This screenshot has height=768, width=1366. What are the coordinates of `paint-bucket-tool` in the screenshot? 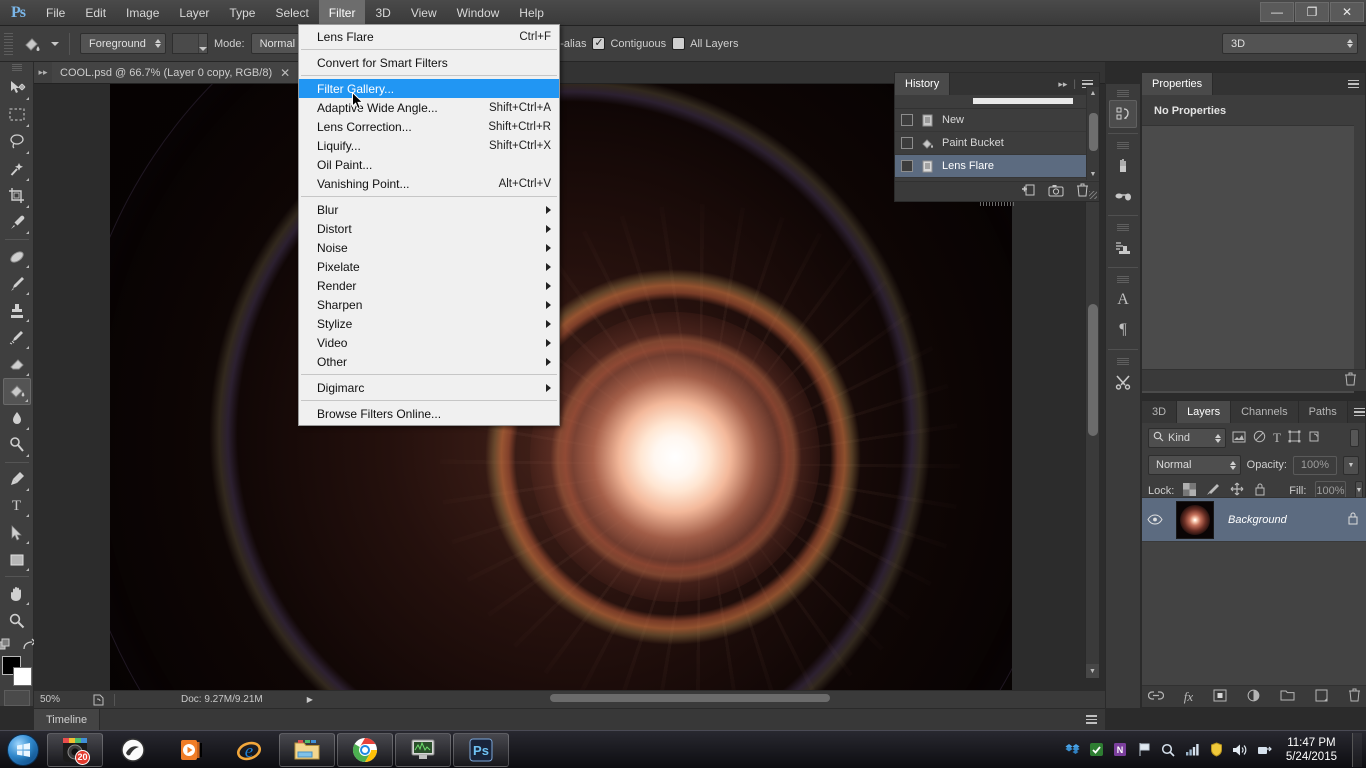 It's located at (16, 391).